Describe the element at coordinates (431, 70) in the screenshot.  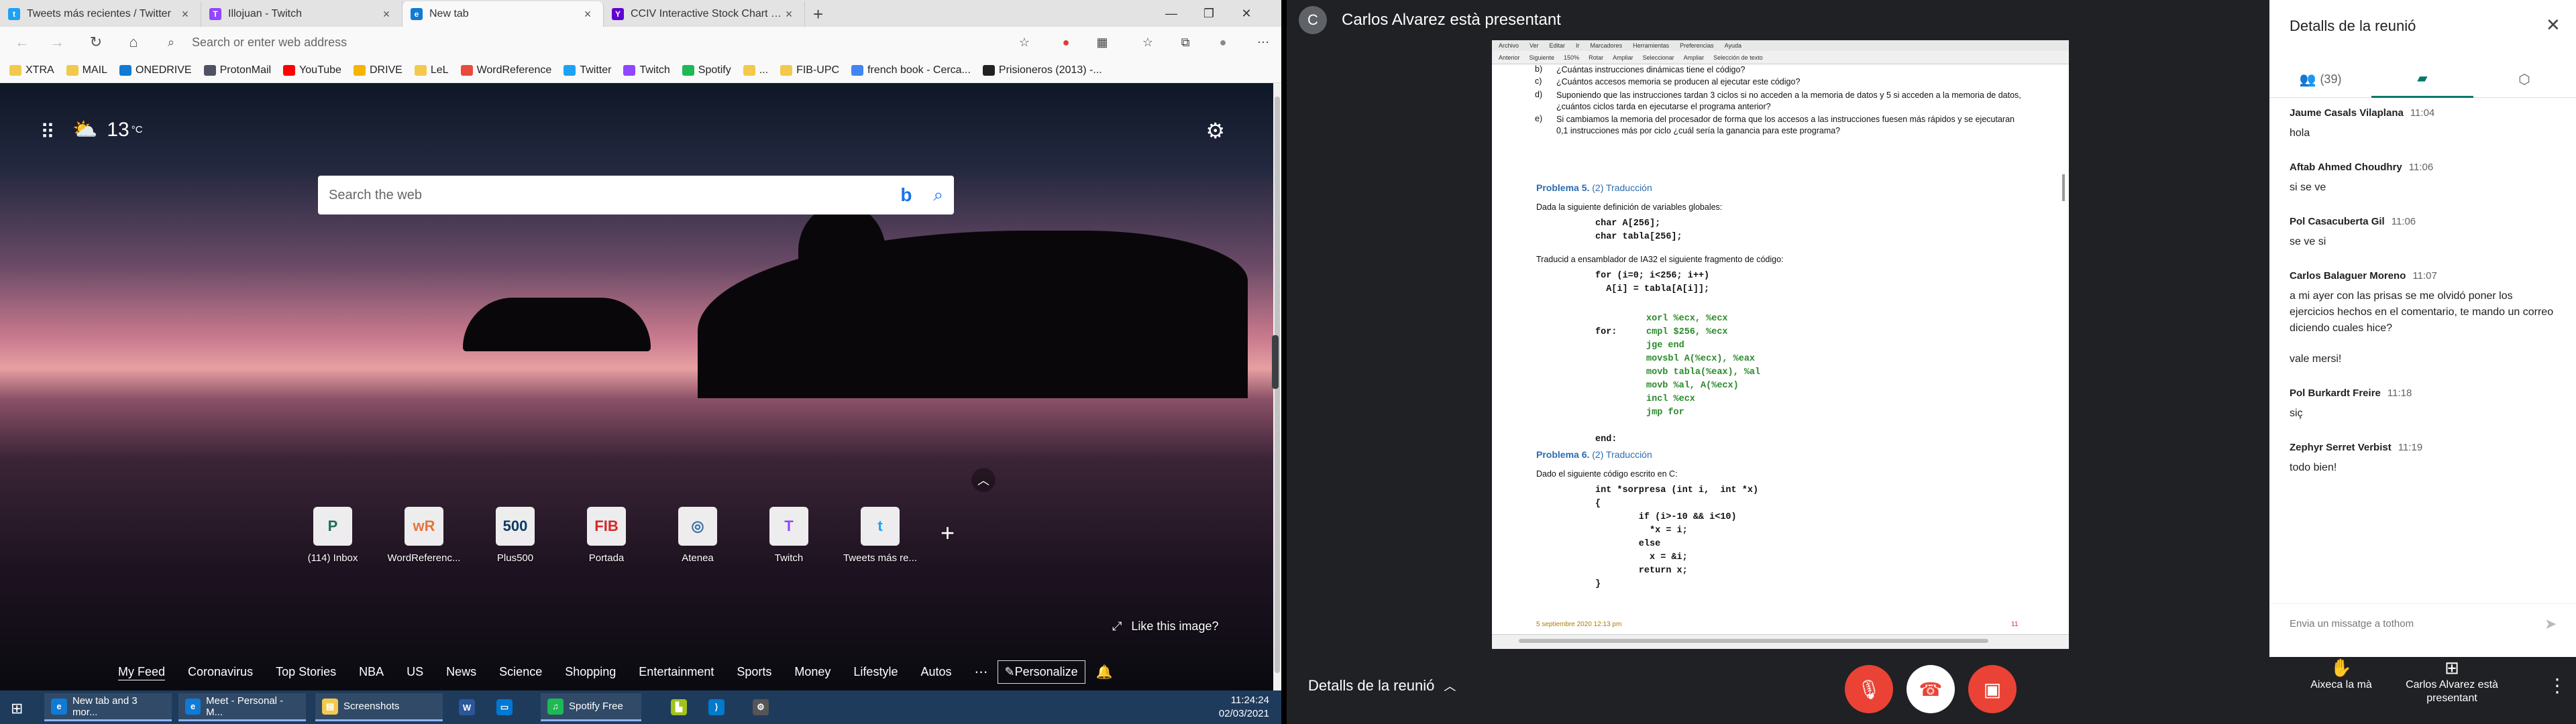
I see `bookmark-item: LeL` at that location.